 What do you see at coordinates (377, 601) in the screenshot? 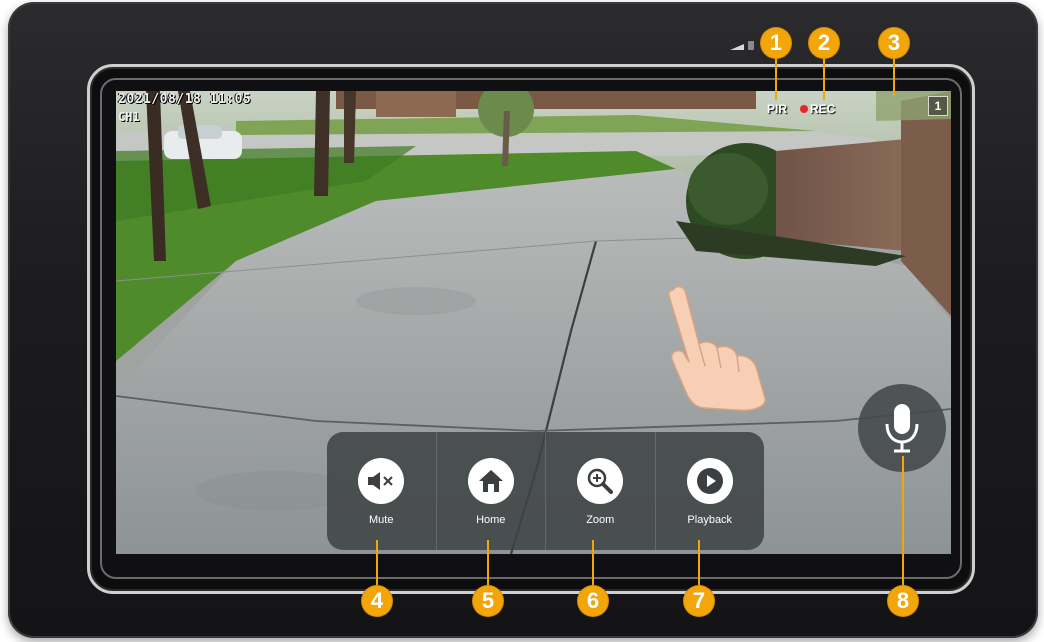
I see `callout-4: 4` at bounding box center [377, 601].